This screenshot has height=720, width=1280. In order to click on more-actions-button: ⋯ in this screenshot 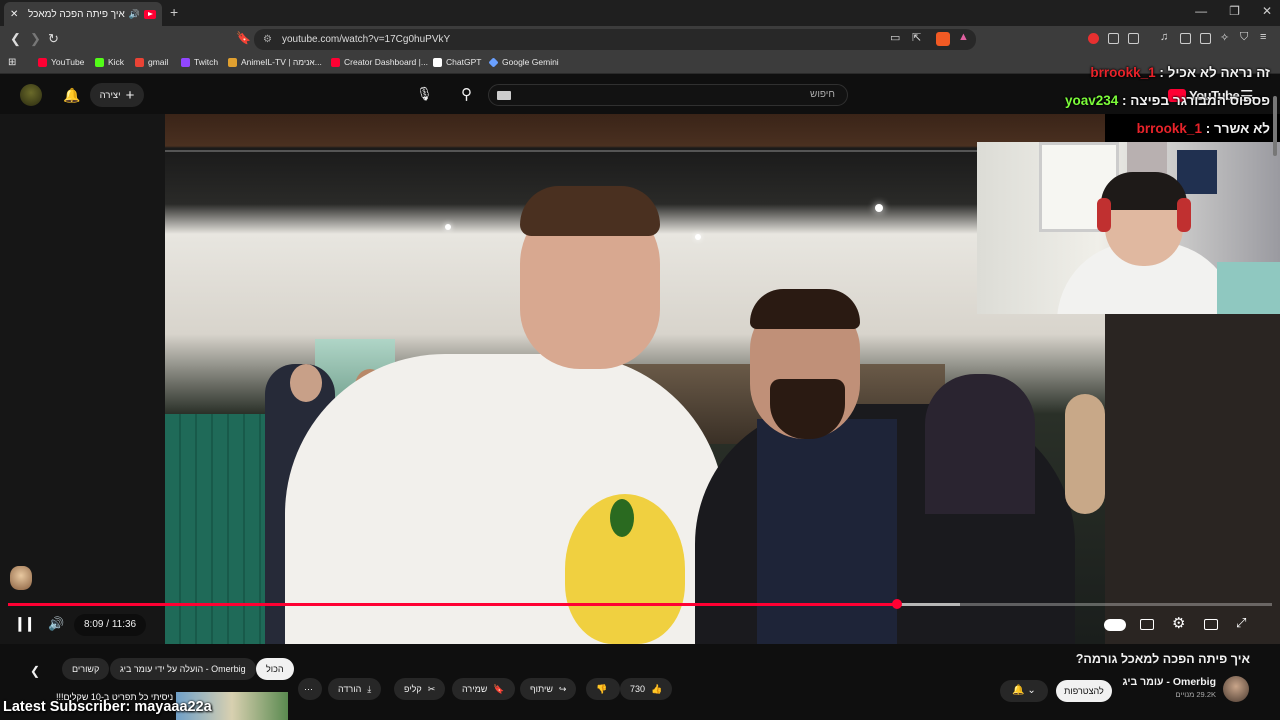, I will do `click(310, 689)`.